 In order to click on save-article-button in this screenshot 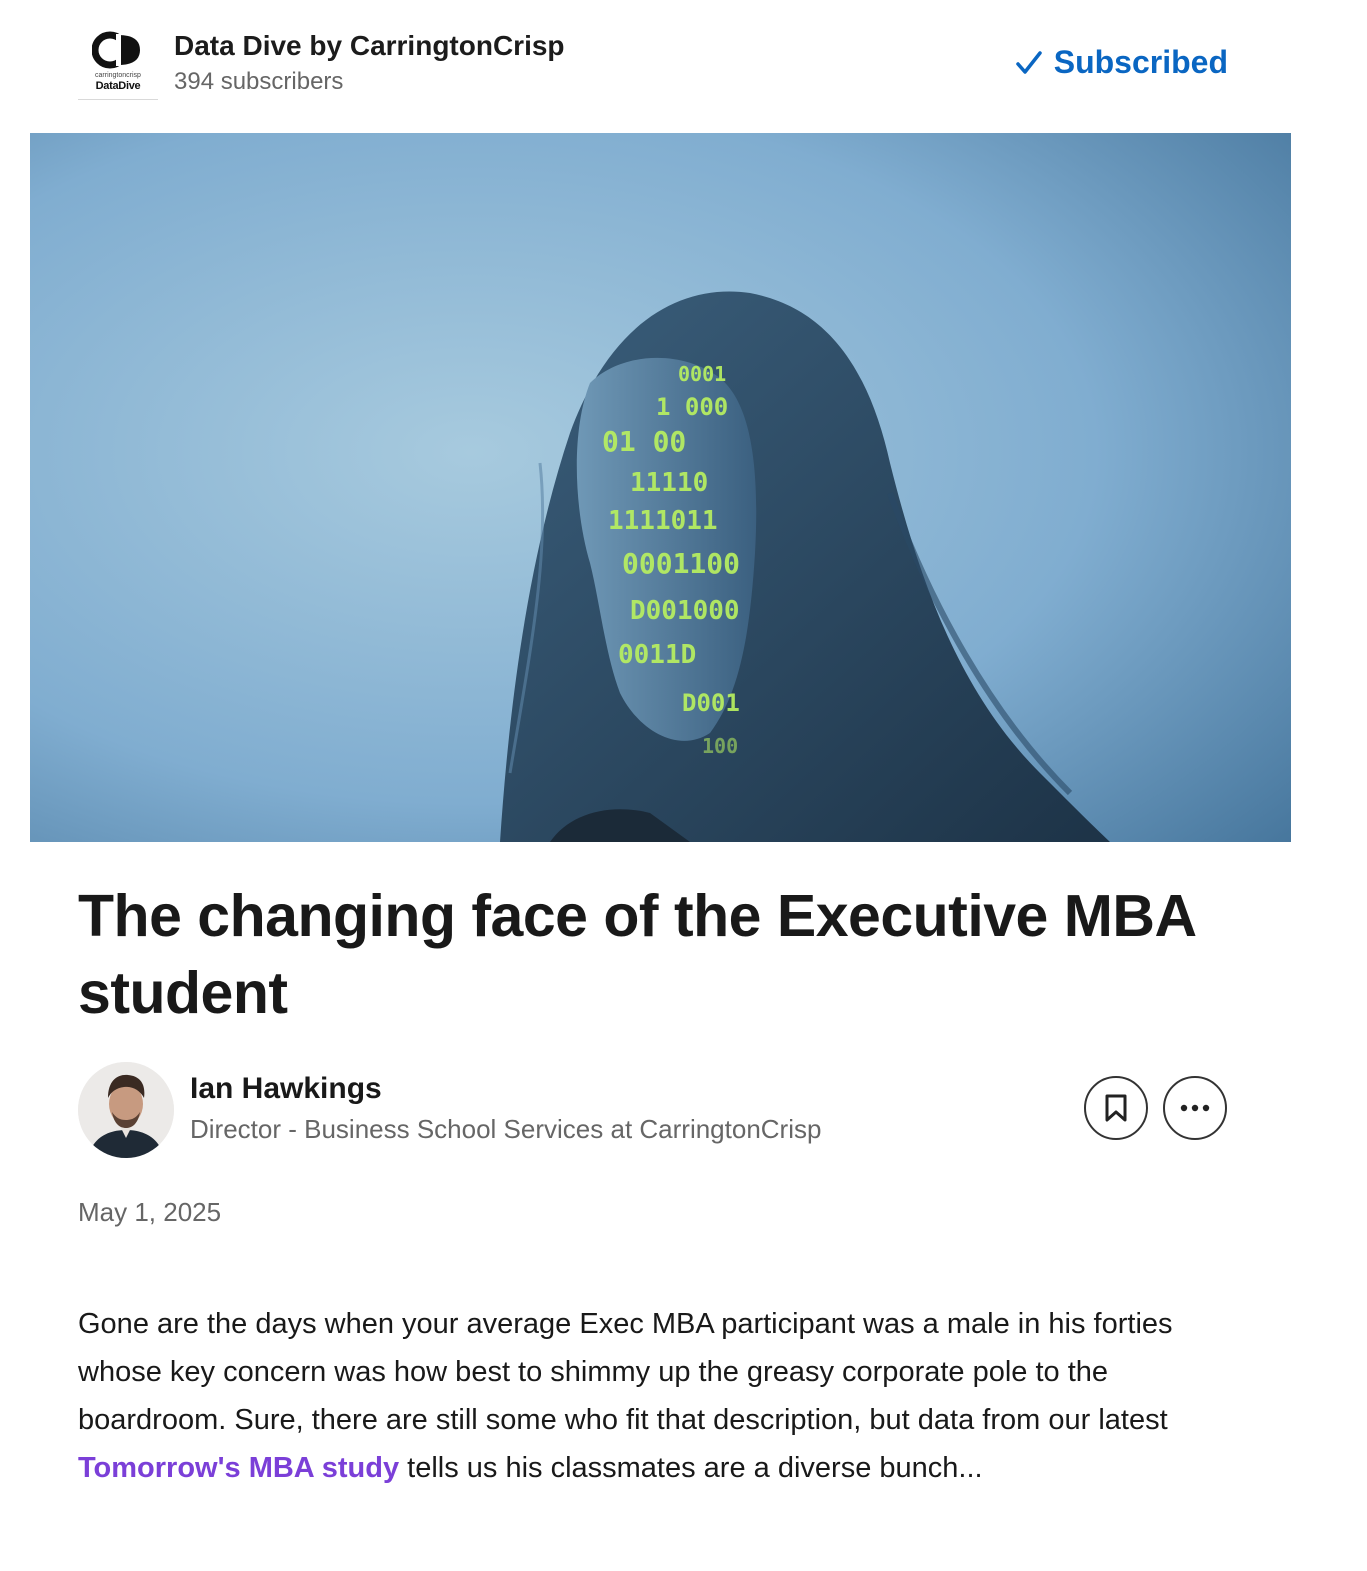, I will do `click(1116, 1108)`.